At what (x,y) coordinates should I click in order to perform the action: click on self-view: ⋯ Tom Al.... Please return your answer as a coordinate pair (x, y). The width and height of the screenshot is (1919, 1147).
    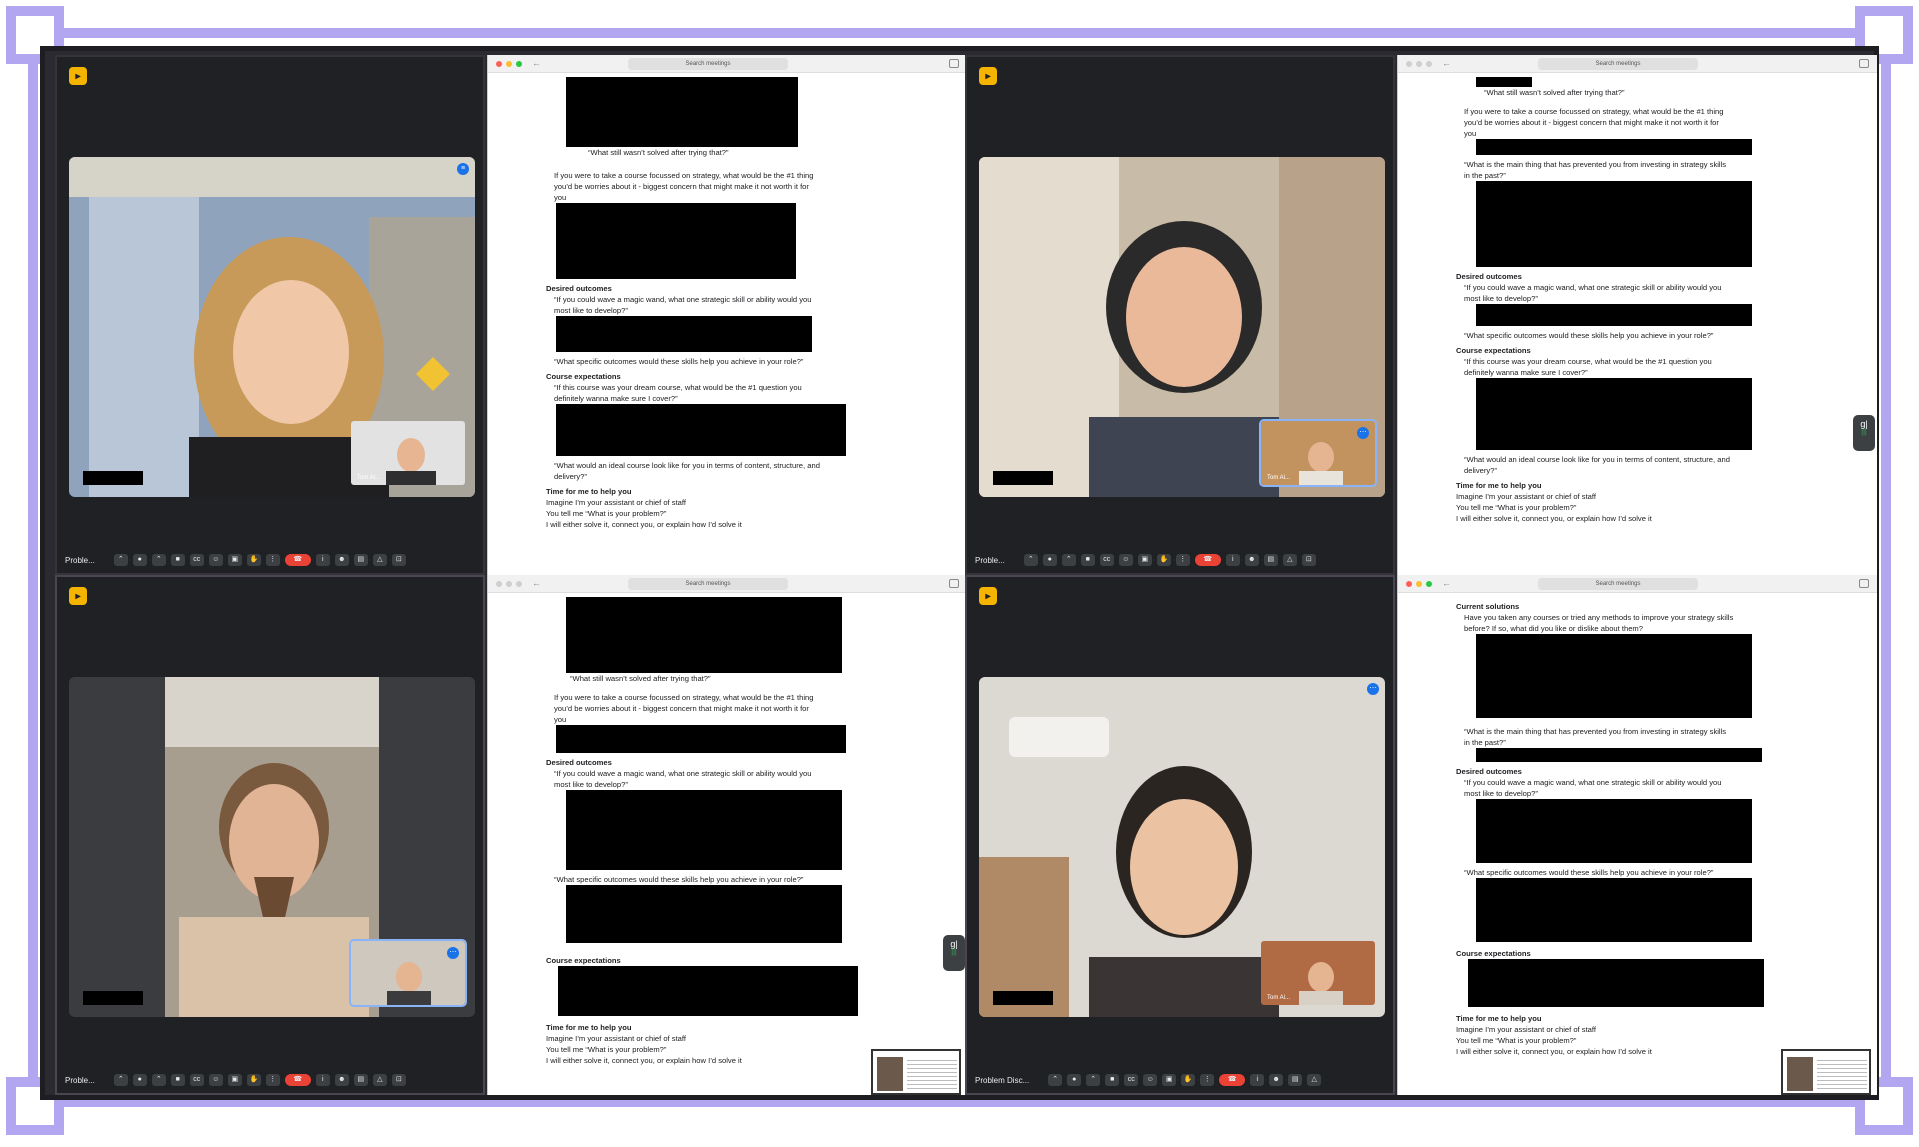
    Looking at the image, I should click on (1318, 453).